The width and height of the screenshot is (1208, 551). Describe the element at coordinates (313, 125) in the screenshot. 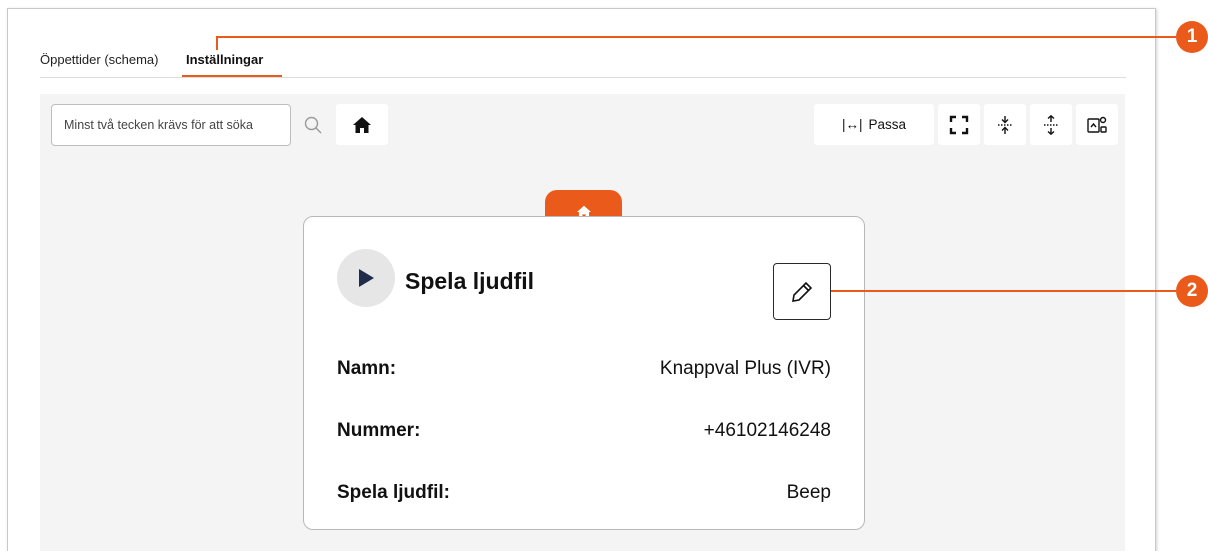

I see `search-icon` at that location.